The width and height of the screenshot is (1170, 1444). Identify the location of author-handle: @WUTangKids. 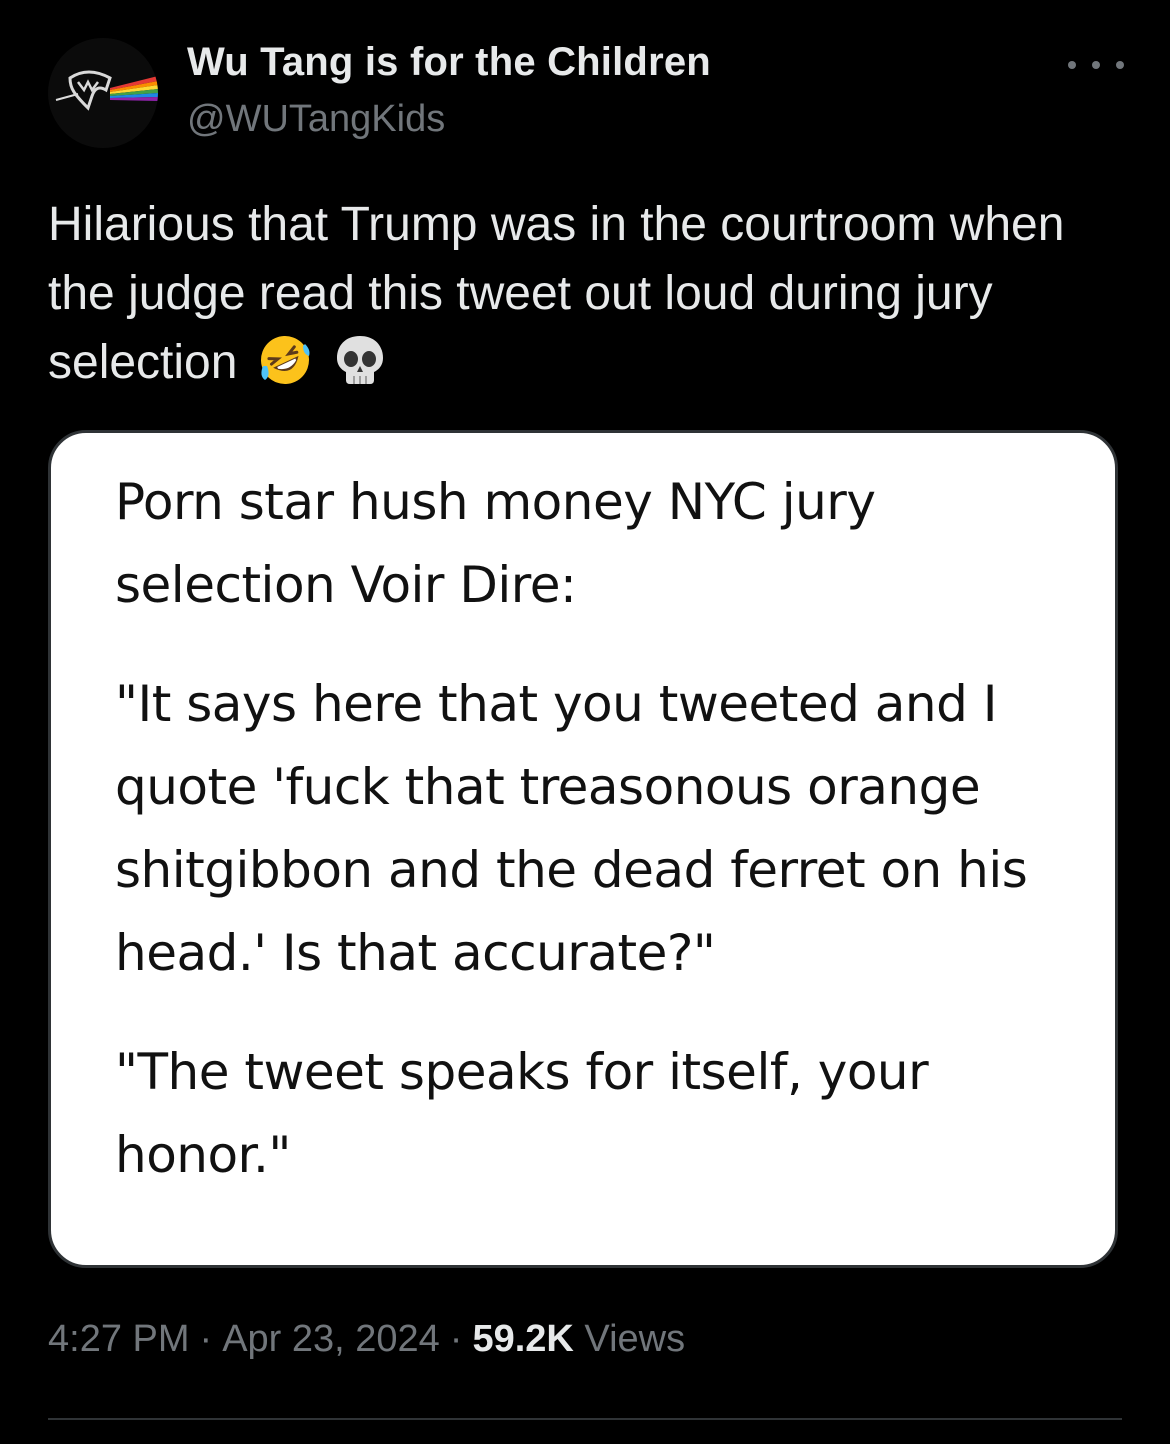
(316, 119).